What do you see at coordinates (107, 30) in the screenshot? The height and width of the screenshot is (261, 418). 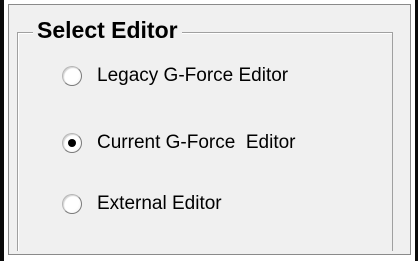 I see `groupbox-title: Select Editor` at bounding box center [107, 30].